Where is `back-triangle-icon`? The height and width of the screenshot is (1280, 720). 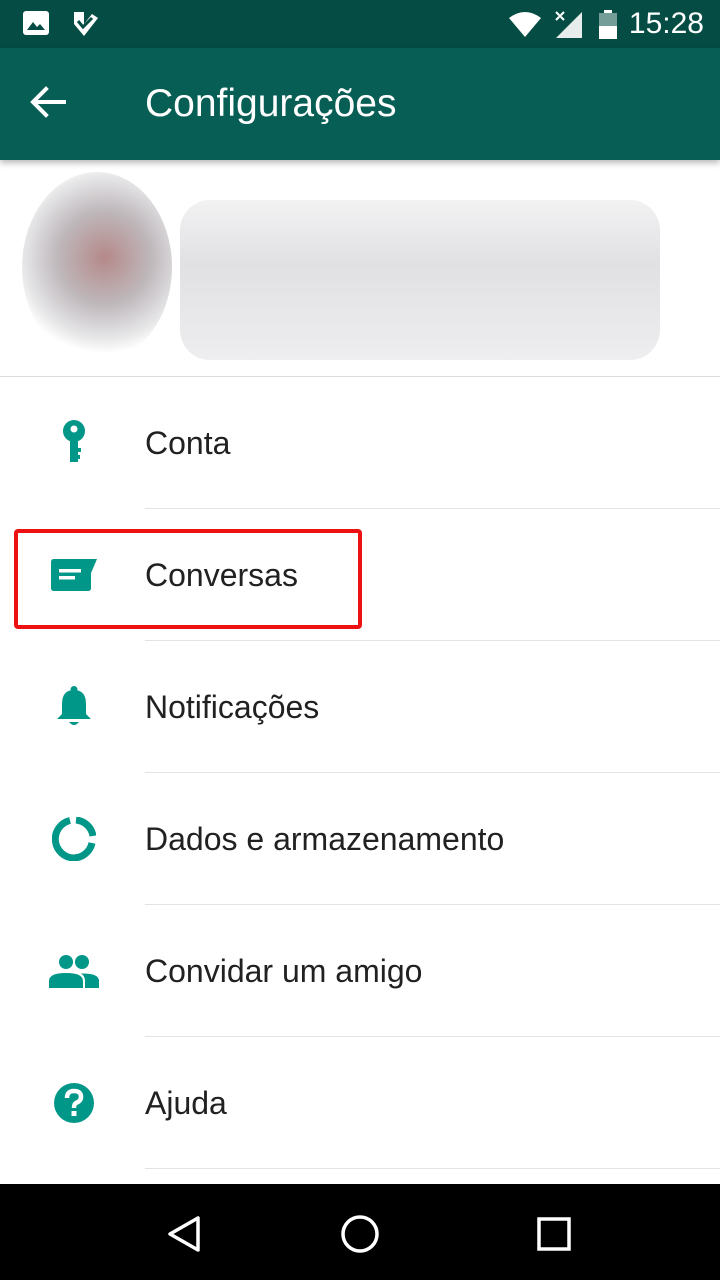 back-triangle-icon is located at coordinates (184, 1236).